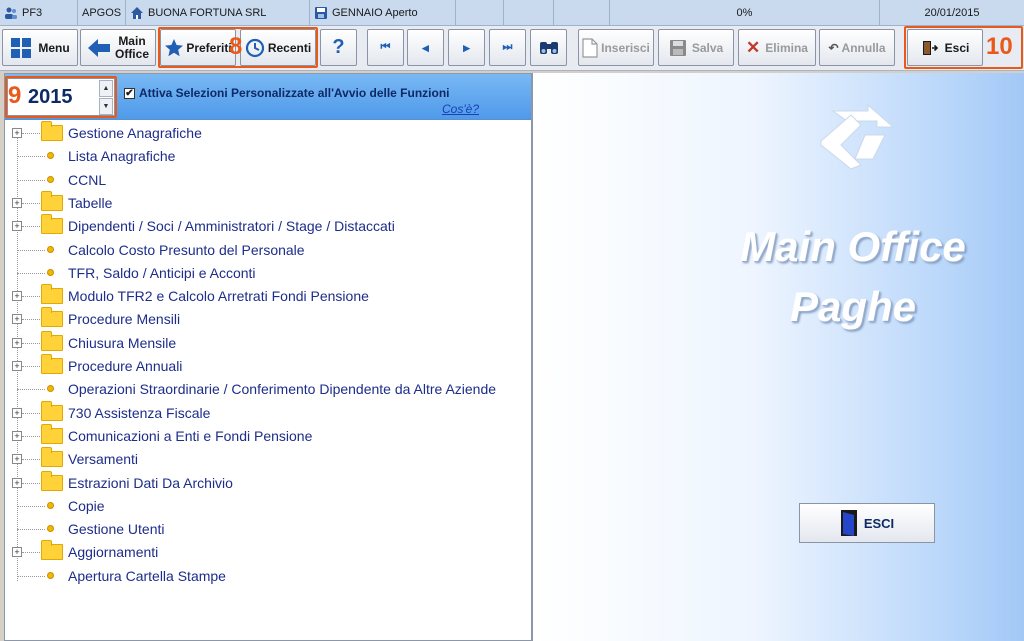  What do you see at coordinates (268, 412) in the screenshot?
I see `tree-item: +730 Assistenza Fiscale` at bounding box center [268, 412].